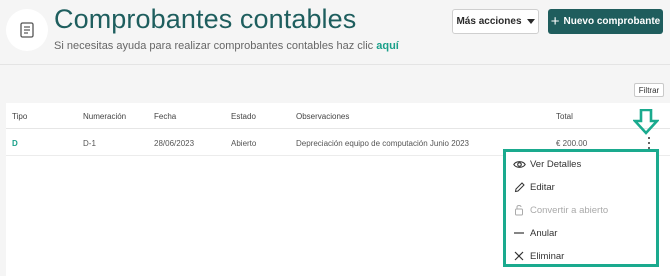 This screenshot has height=276, width=670. Describe the element at coordinates (104, 116) in the screenshot. I see `column-header-numeracion: Numeración` at that location.